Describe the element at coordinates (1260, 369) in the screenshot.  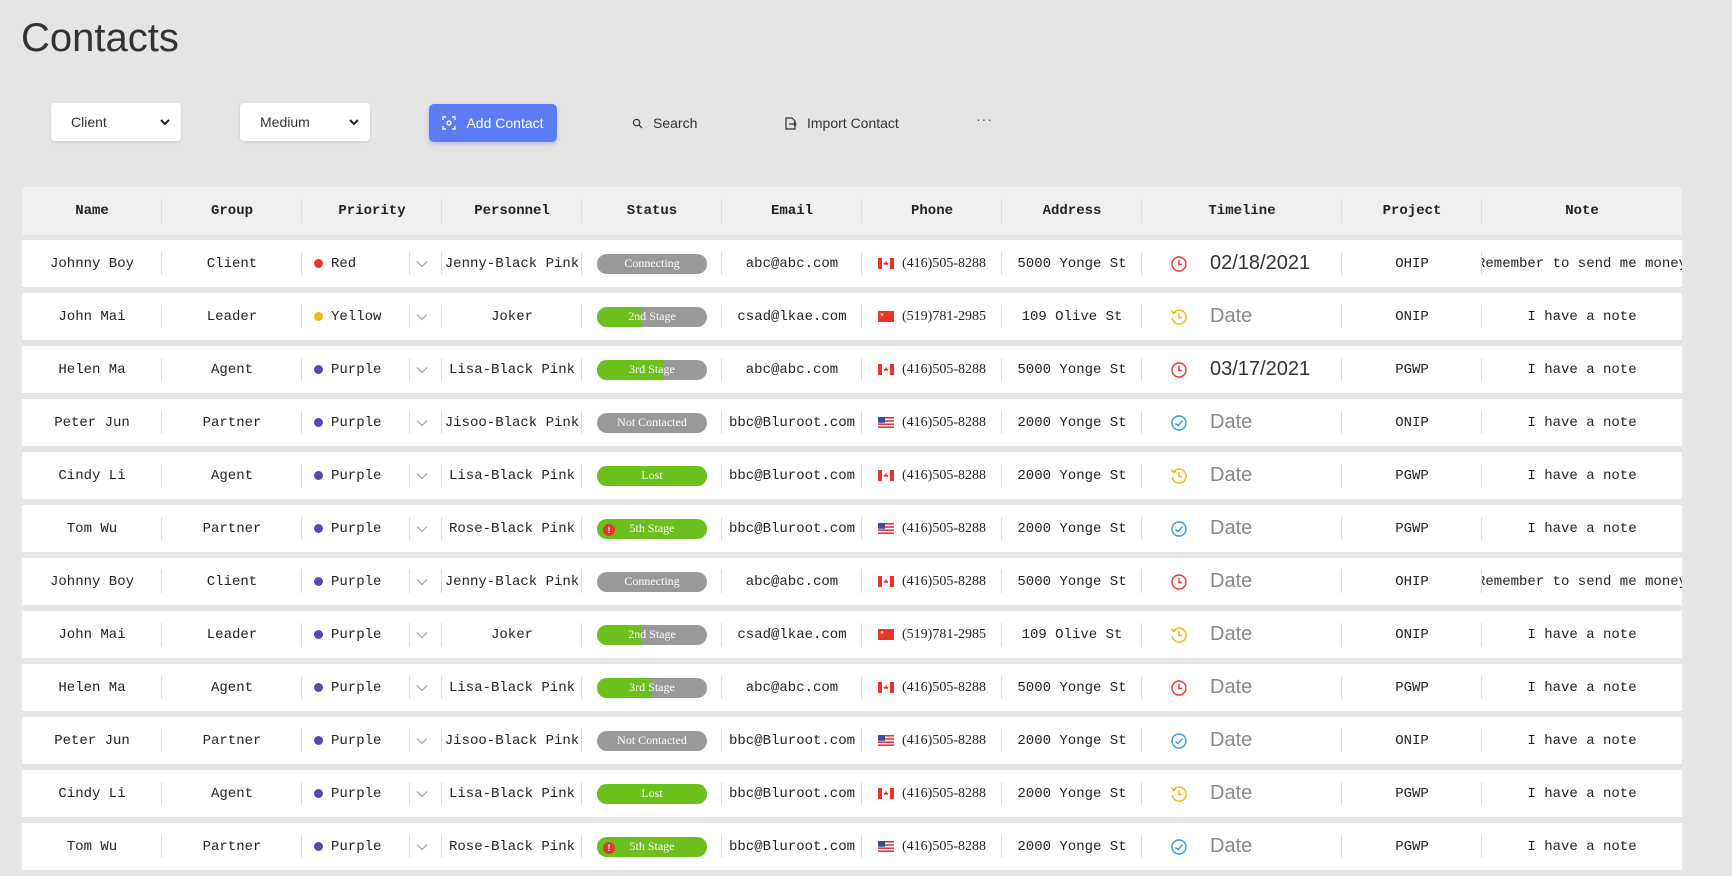
I see `timeline-date-field: 03/17/2021` at that location.